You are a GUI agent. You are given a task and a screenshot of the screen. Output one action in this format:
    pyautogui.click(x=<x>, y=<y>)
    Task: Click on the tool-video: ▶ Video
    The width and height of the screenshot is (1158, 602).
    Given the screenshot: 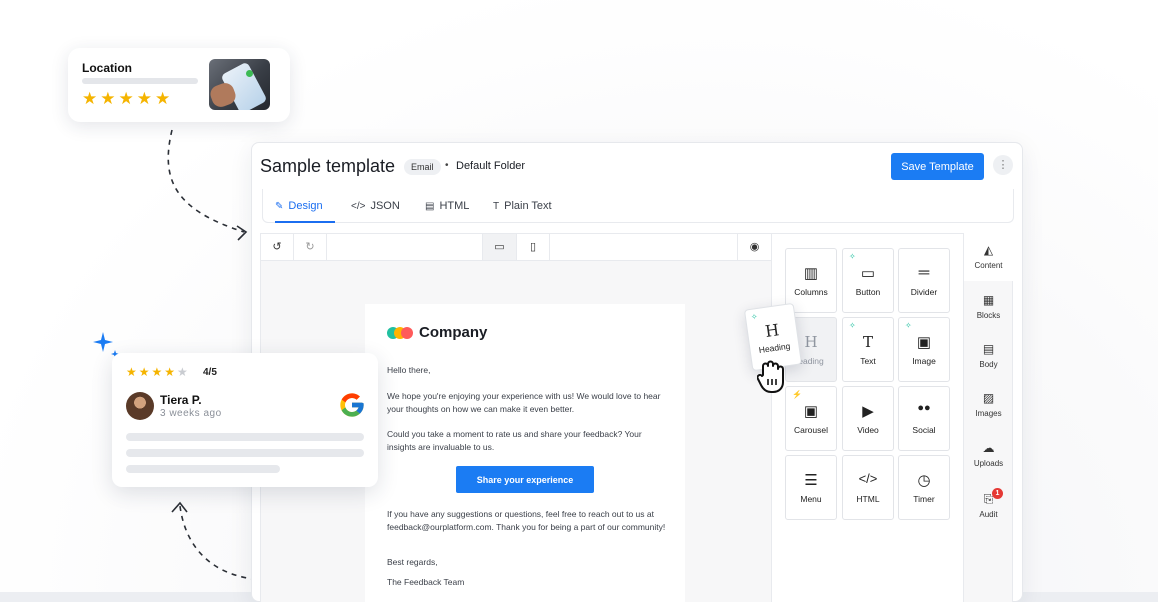 What is the action you would take?
    pyautogui.click(x=868, y=418)
    